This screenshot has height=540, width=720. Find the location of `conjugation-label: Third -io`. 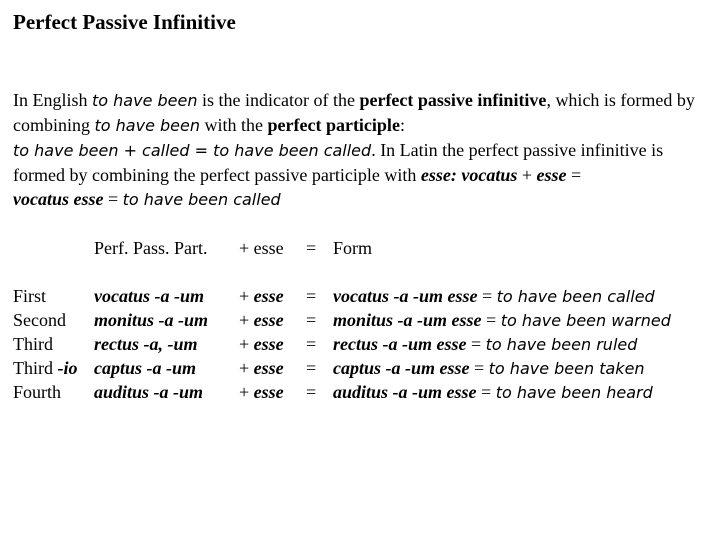

conjugation-label: Third -io is located at coordinates (45, 368).